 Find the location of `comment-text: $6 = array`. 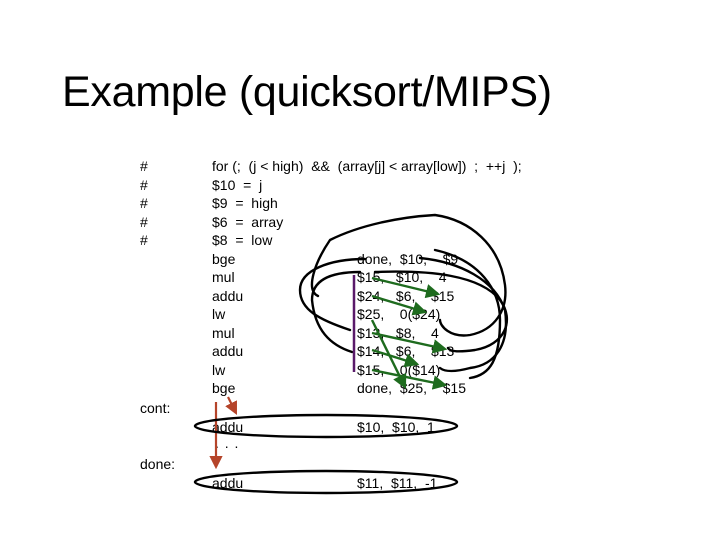

comment-text: $6 = array is located at coordinates (248, 221).